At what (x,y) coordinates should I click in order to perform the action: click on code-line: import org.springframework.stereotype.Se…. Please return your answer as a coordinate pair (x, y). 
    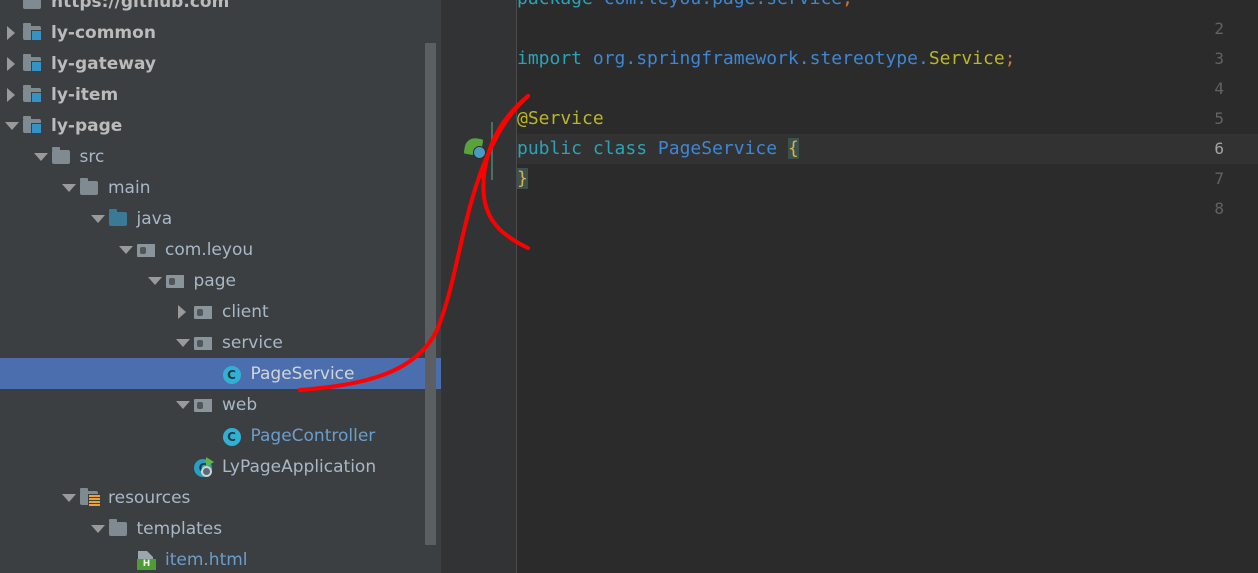
    Looking at the image, I should click on (766, 59).